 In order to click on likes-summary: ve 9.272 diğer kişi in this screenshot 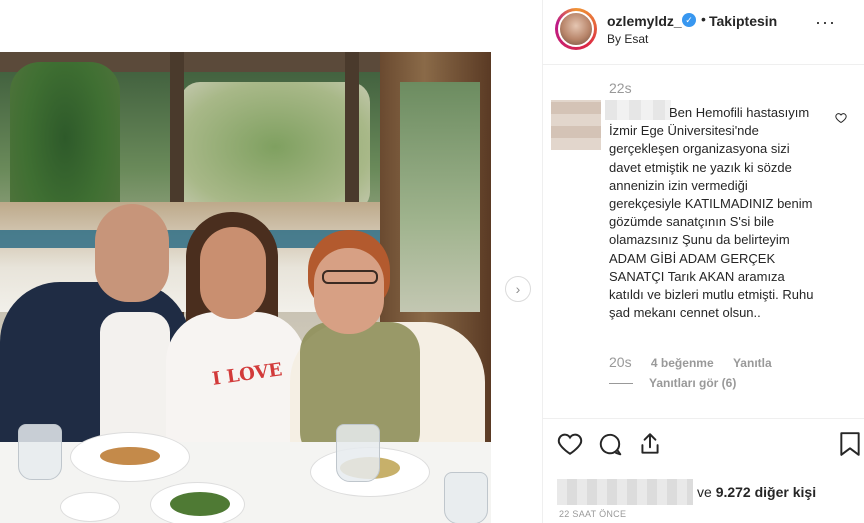, I will do `click(686, 492)`.